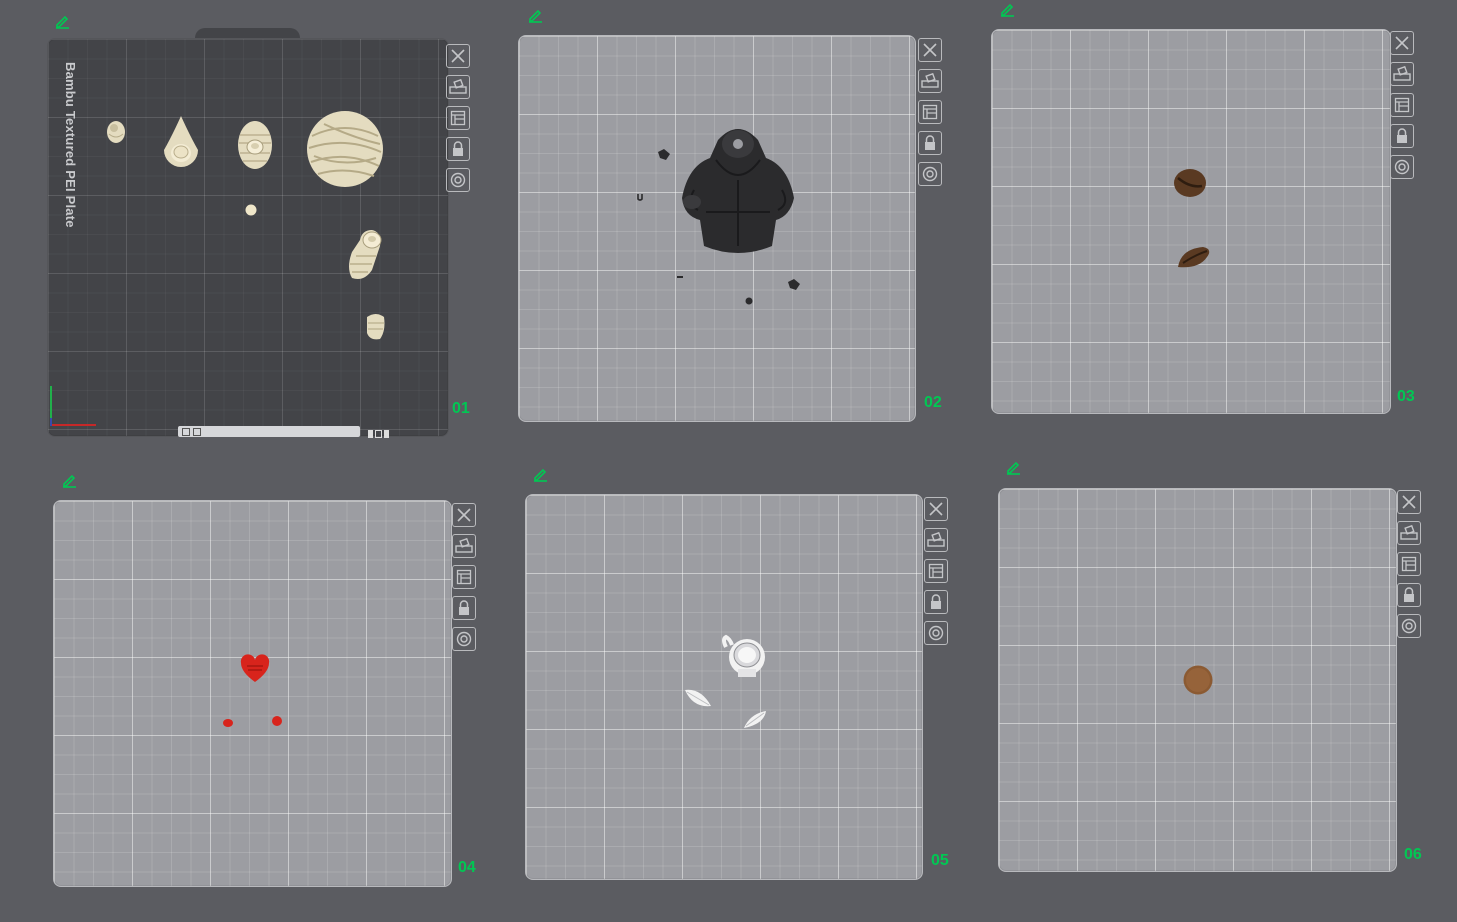 The width and height of the screenshot is (1457, 922). What do you see at coordinates (461, 408) in the screenshot?
I see `plate-number: 01` at bounding box center [461, 408].